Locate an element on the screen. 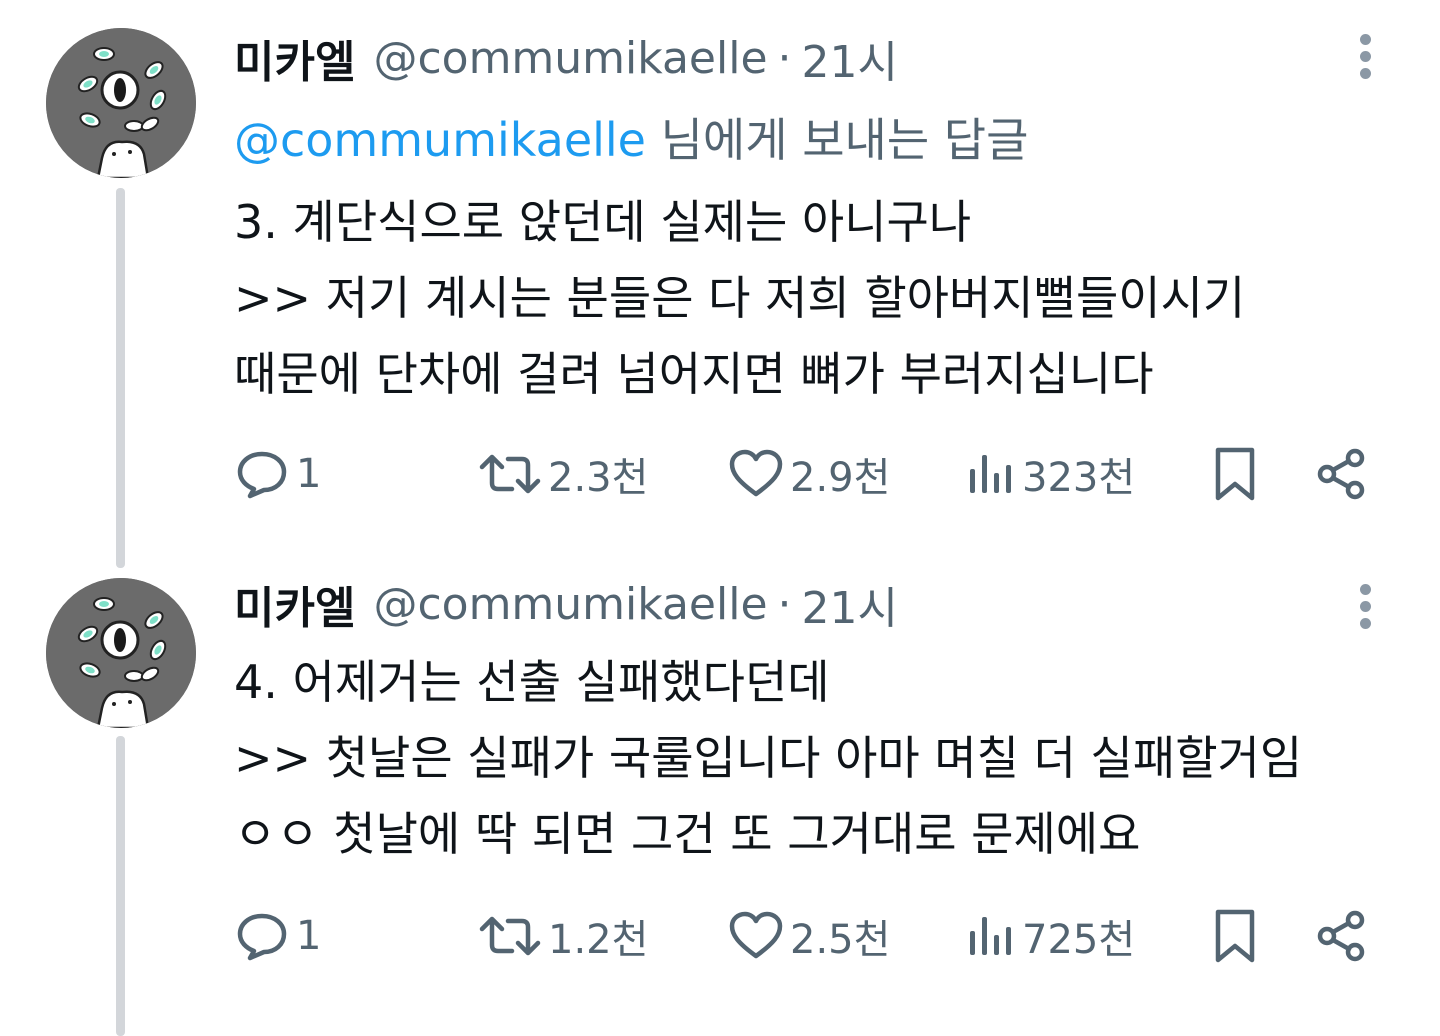  views-button: 323천 is located at coordinates (1050, 474).